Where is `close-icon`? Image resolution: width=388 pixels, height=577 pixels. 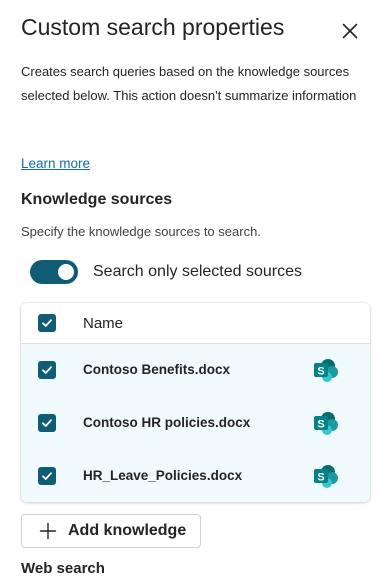
close-icon is located at coordinates (350, 31).